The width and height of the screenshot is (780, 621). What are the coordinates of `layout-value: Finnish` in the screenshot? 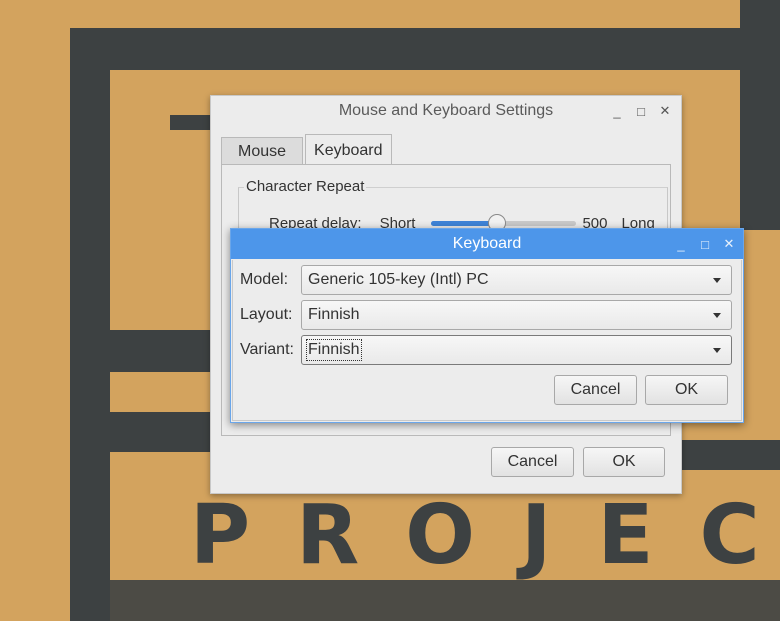 It's located at (334, 314).